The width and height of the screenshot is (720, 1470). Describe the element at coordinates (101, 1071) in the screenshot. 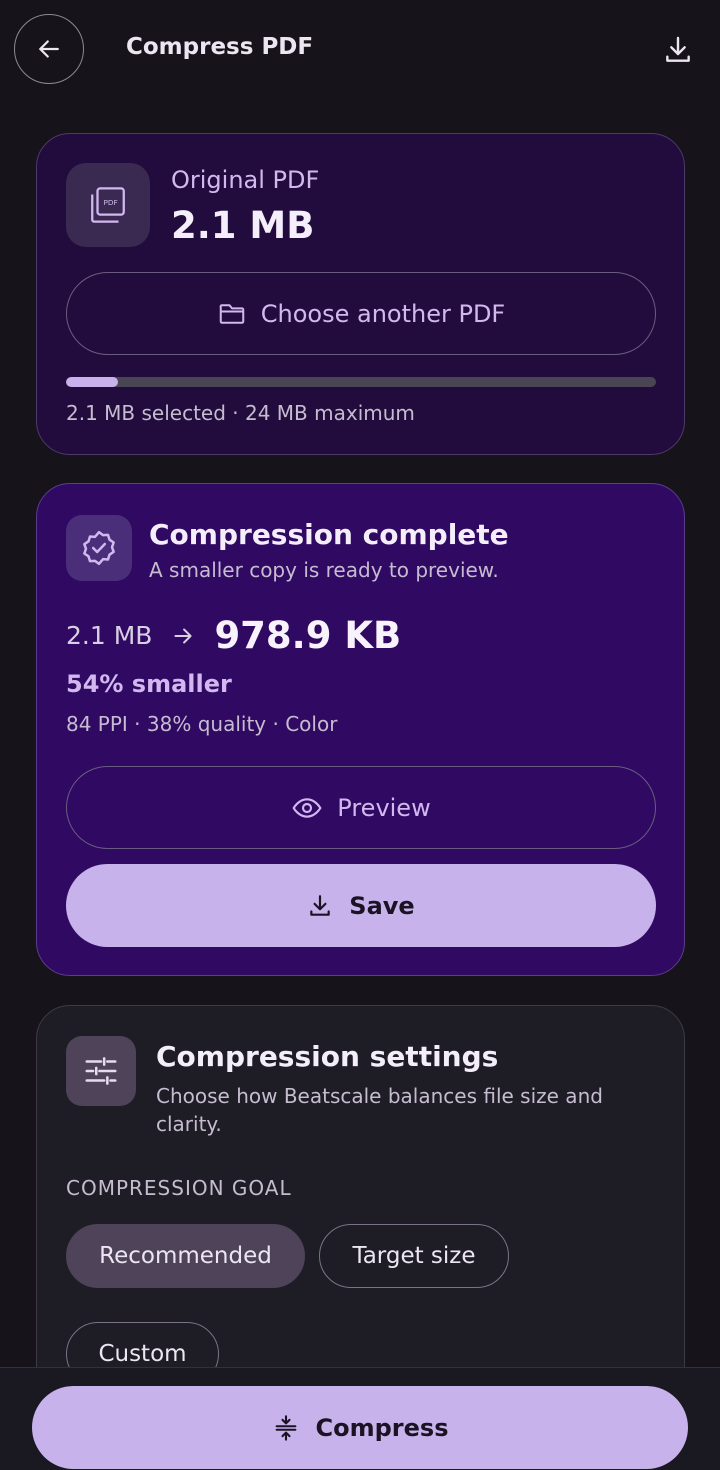

I see `sliders-icon` at that location.